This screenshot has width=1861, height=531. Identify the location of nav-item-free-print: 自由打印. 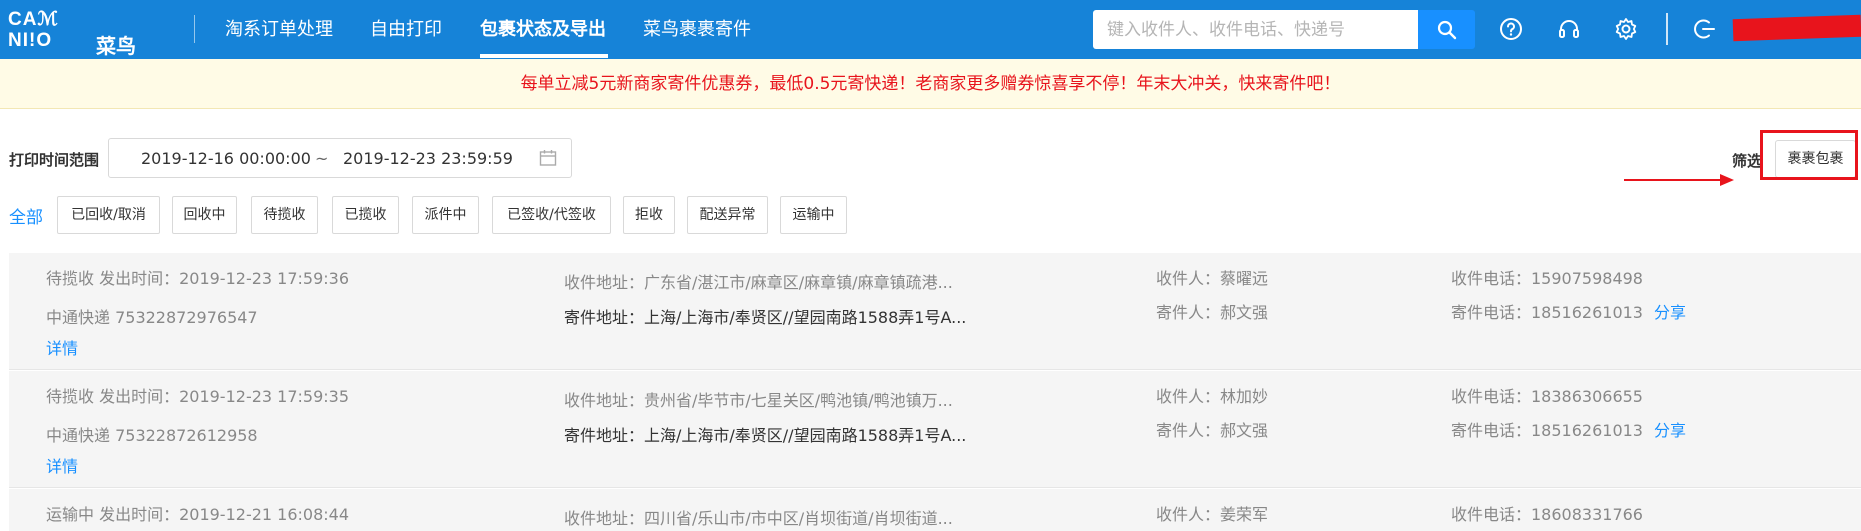
(406, 29).